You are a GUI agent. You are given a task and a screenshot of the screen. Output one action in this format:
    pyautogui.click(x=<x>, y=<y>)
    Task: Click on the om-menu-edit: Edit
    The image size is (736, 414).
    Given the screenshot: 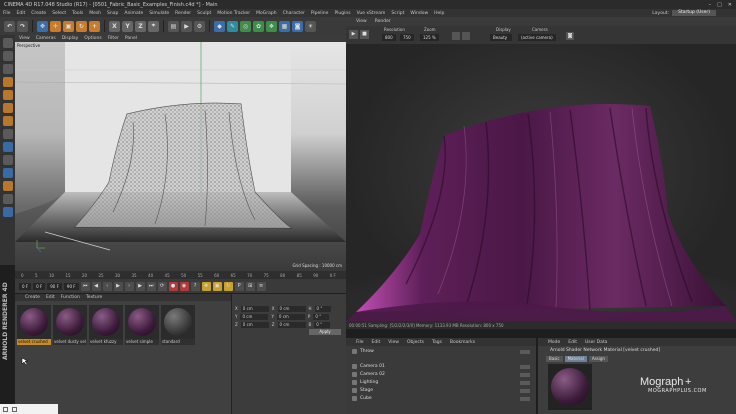 What is the action you would take?
    pyautogui.click(x=376, y=342)
    